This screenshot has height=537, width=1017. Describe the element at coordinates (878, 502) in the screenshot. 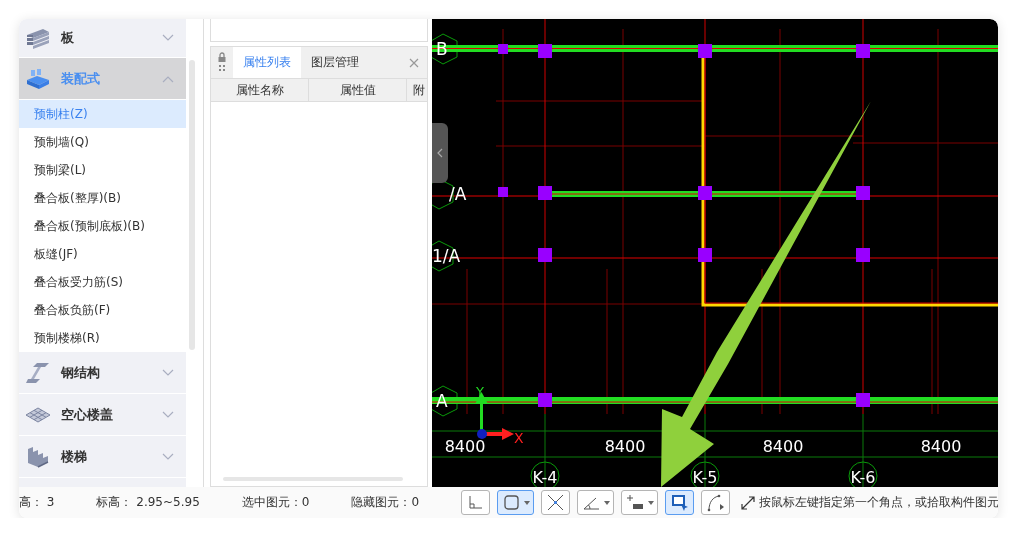

I see `hint-text: 按鼠标左键指定第一个角点，或拾取构件图元` at that location.